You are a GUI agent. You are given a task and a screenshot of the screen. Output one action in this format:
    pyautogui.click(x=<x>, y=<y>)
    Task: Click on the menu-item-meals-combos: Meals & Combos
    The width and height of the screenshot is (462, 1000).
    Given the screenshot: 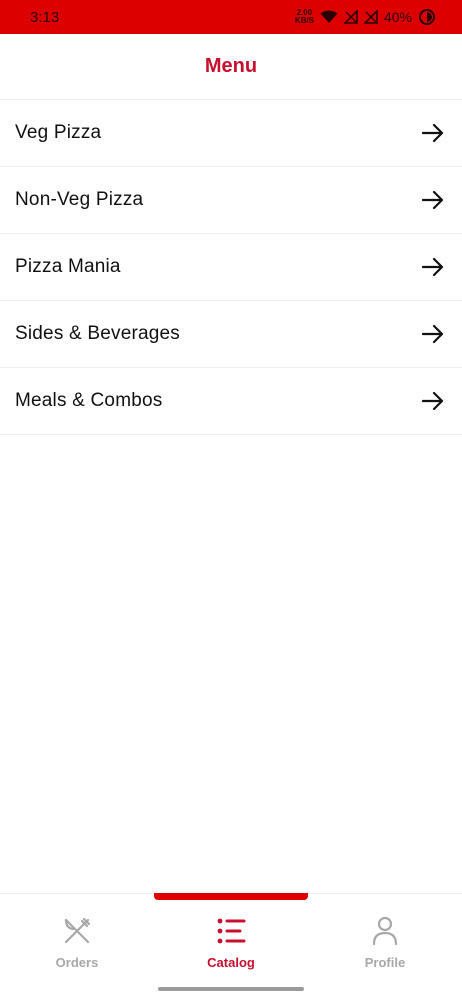 What is the action you would take?
    pyautogui.click(x=231, y=401)
    